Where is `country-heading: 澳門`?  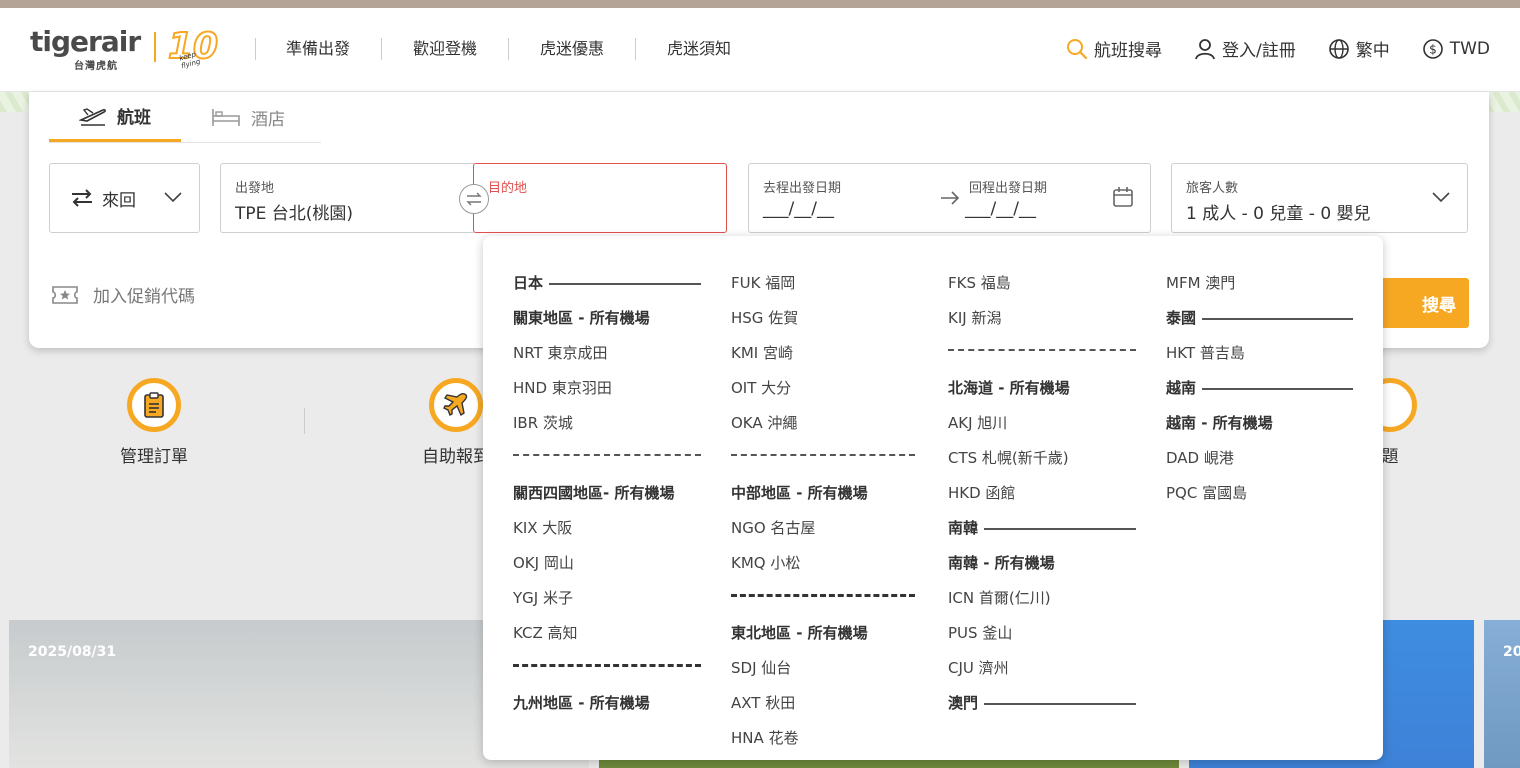
country-heading: 澳門 is located at coordinates (1042, 709).